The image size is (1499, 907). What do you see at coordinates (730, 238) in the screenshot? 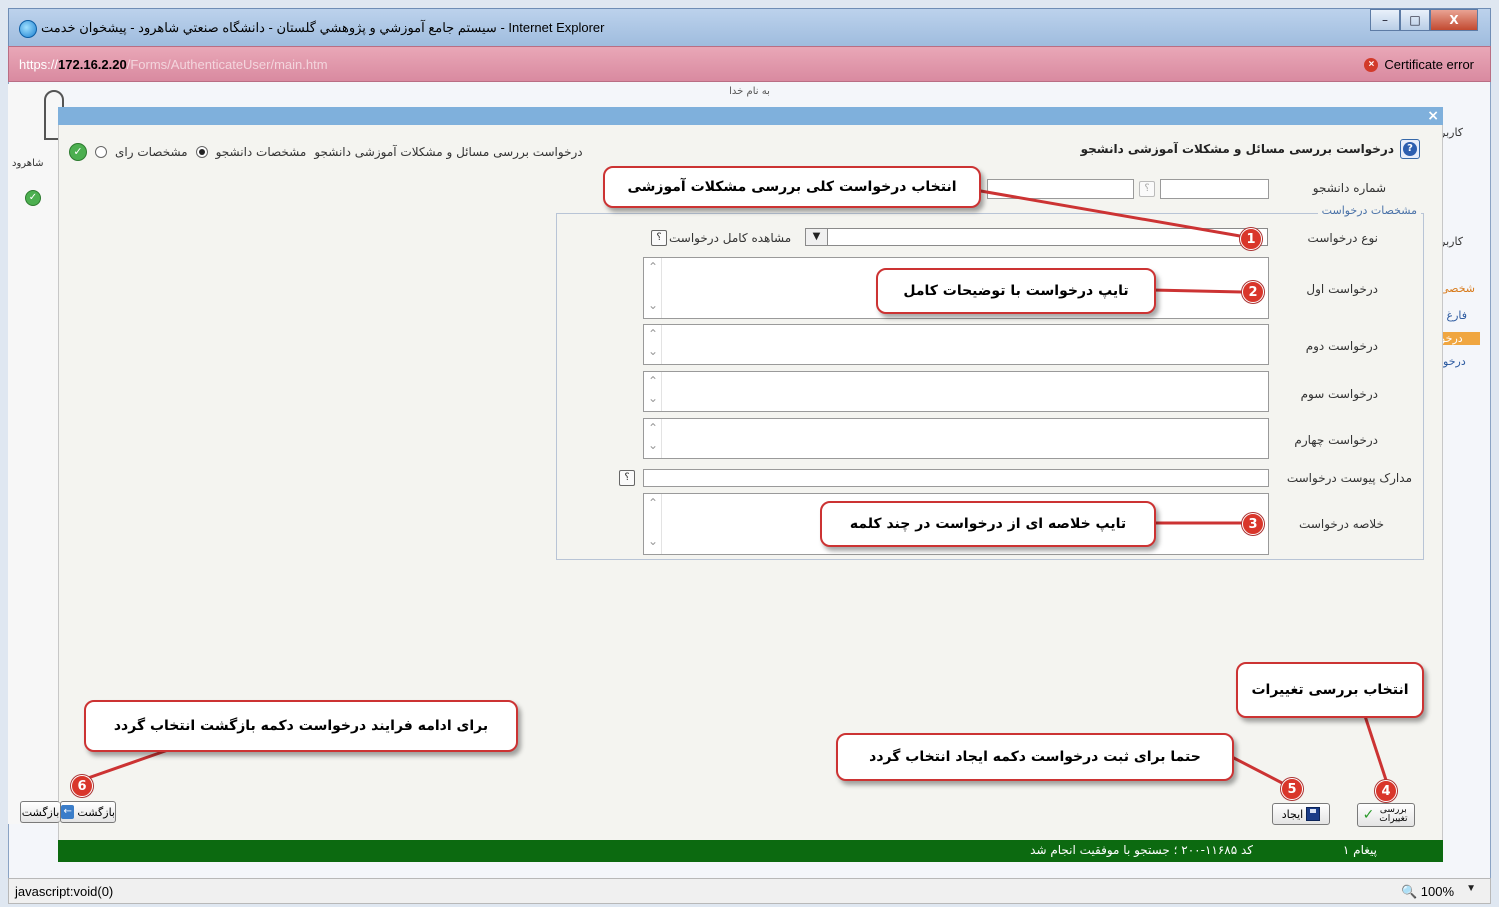
I see `view-full-request-link: مشاهده کامل درخواست` at bounding box center [730, 238].